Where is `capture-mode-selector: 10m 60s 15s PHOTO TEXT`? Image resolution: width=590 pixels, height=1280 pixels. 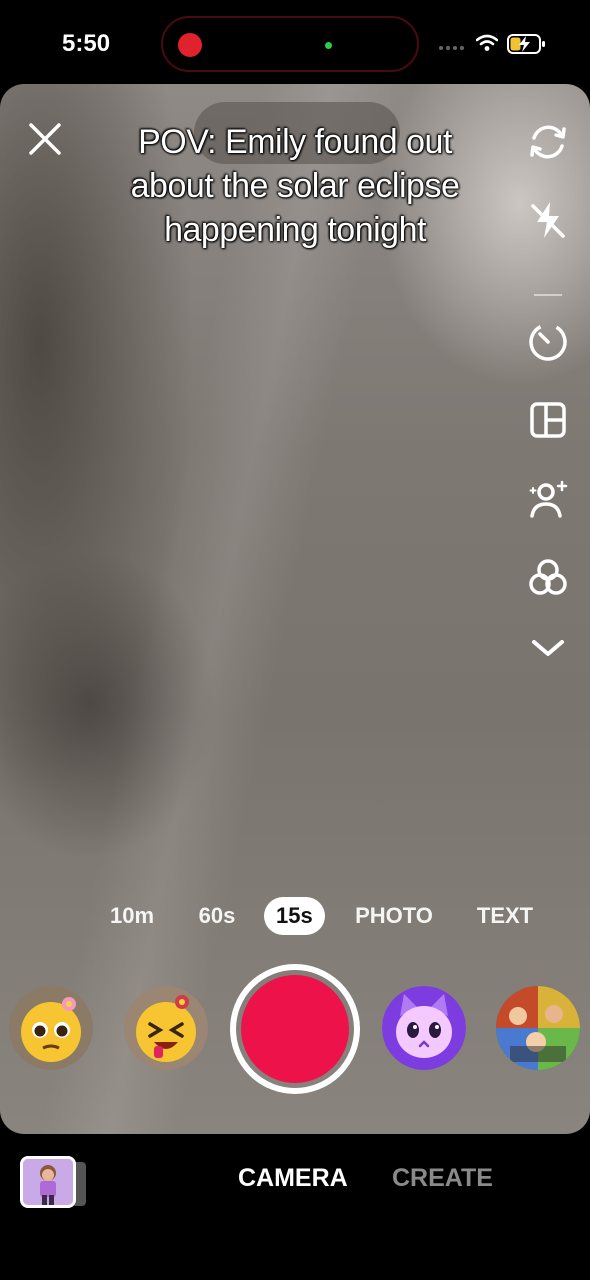
capture-mode-selector: 10m 60s 15s PHOTO TEXT is located at coordinates (295, 916).